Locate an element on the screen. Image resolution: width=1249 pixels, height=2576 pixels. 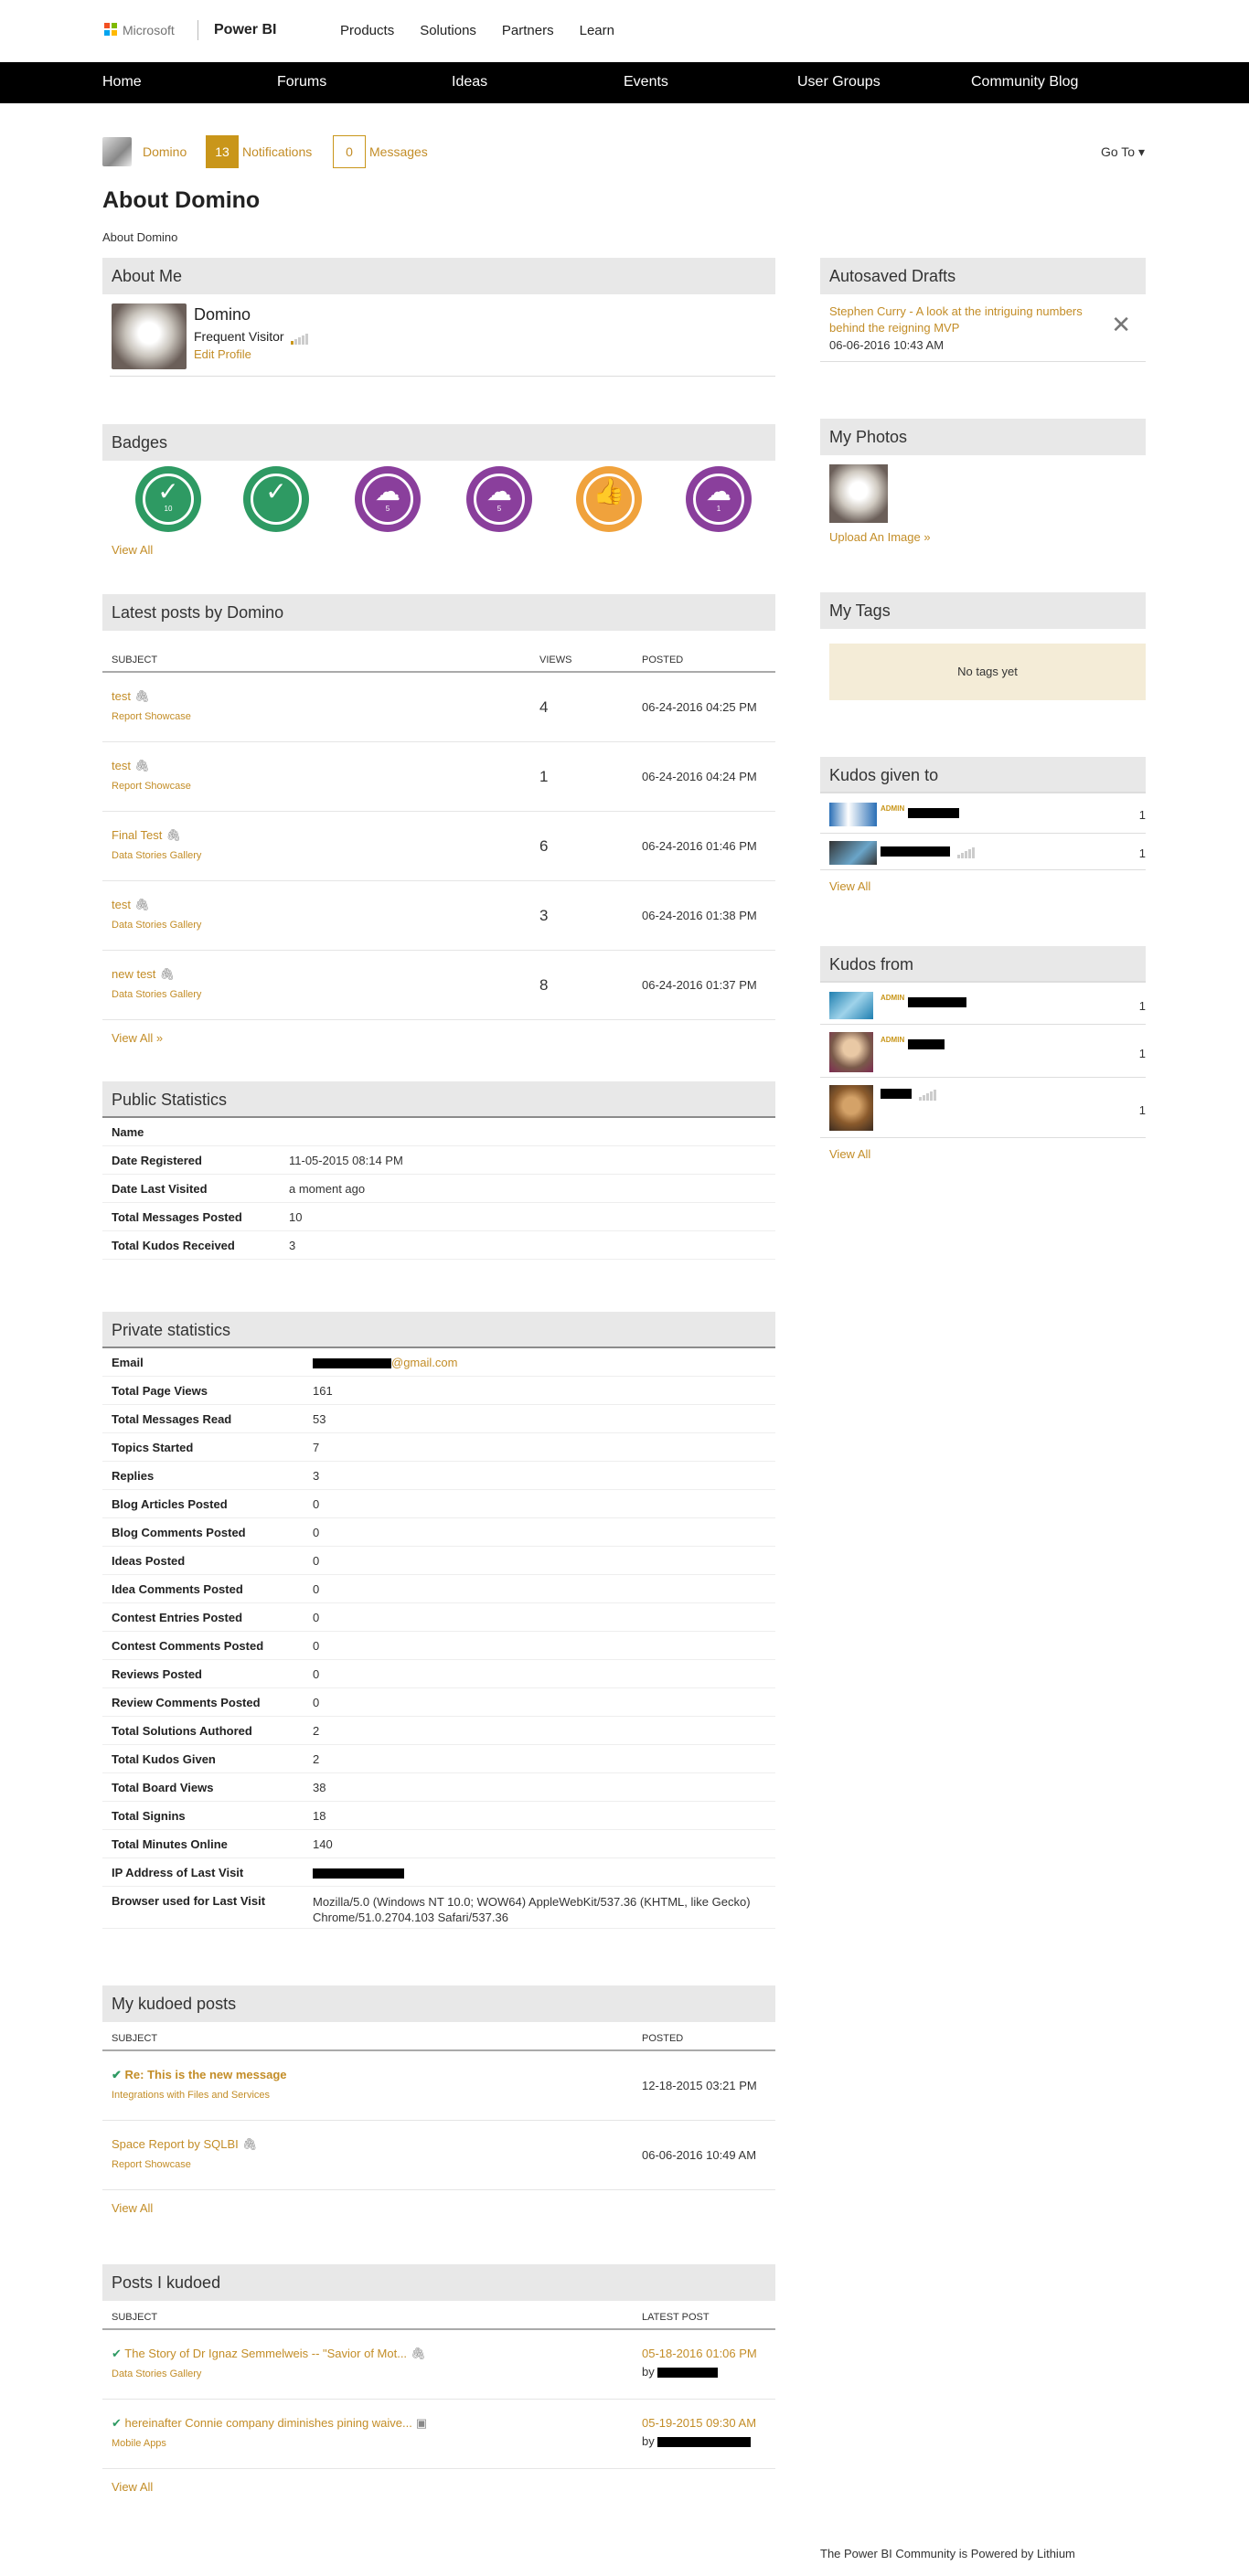
notifications-link: Notifications is located at coordinates (277, 151).